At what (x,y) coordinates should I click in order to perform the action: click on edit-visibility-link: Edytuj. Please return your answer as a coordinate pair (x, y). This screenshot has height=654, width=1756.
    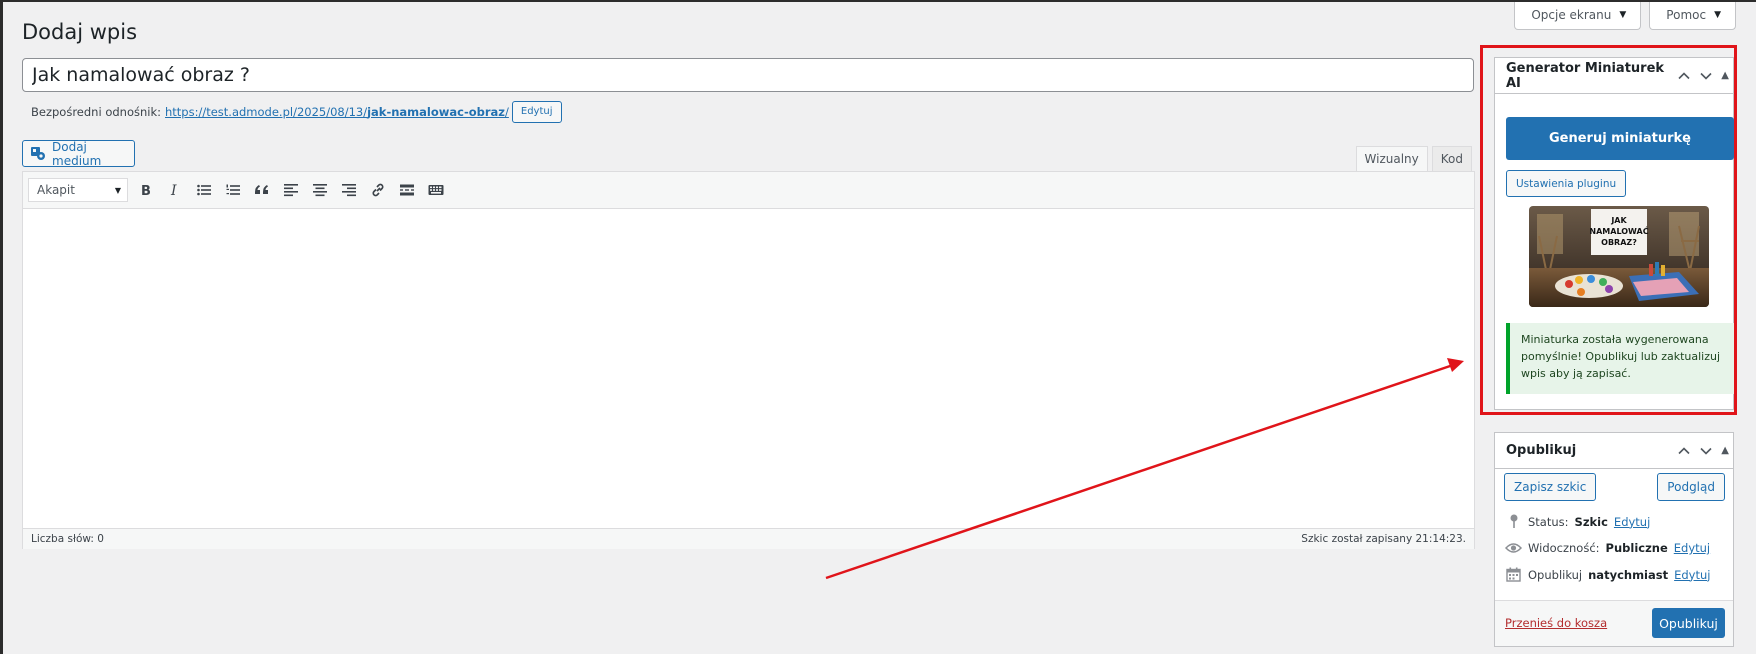
    Looking at the image, I should click on (1692, 548).